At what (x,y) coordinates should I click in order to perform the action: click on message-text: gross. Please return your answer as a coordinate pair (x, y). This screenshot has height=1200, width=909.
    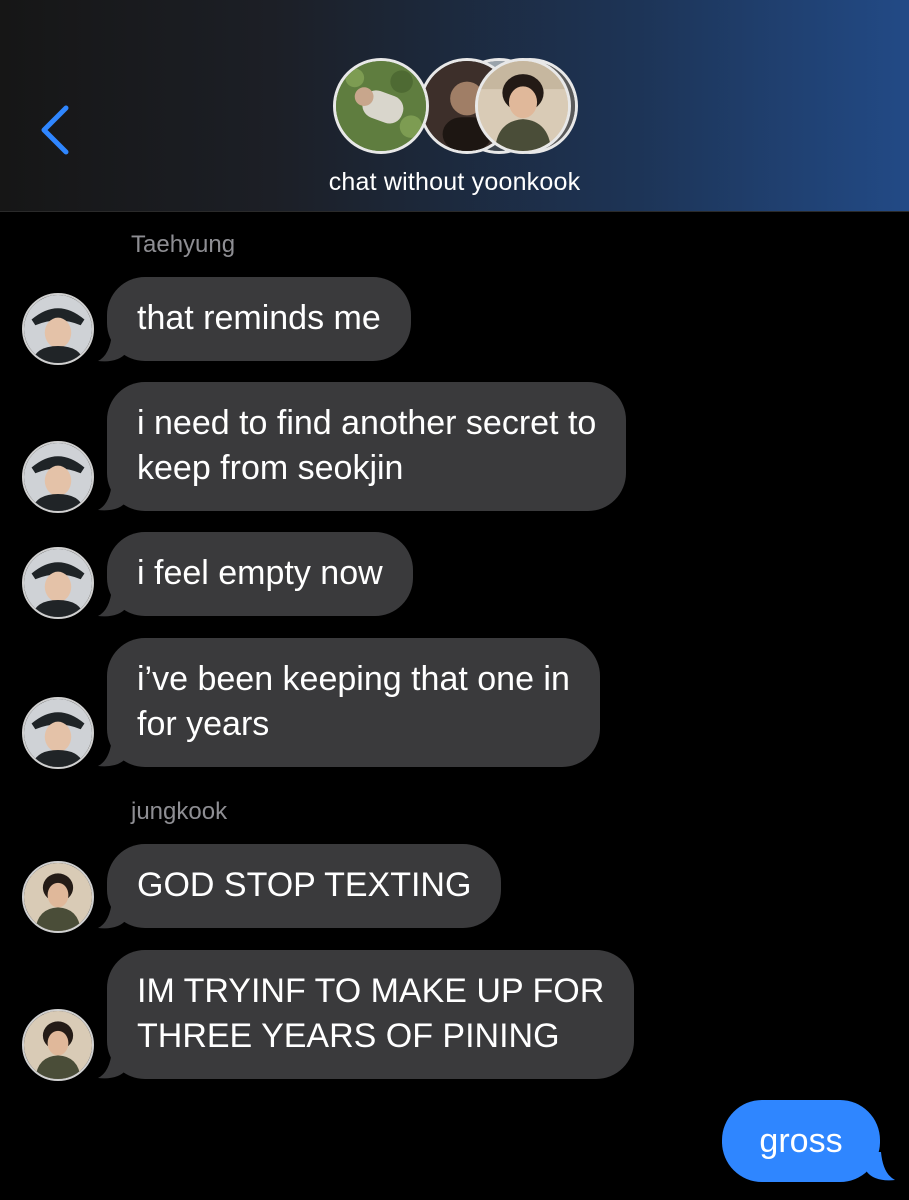
    Looking at the image, I should click on (801, 1141).